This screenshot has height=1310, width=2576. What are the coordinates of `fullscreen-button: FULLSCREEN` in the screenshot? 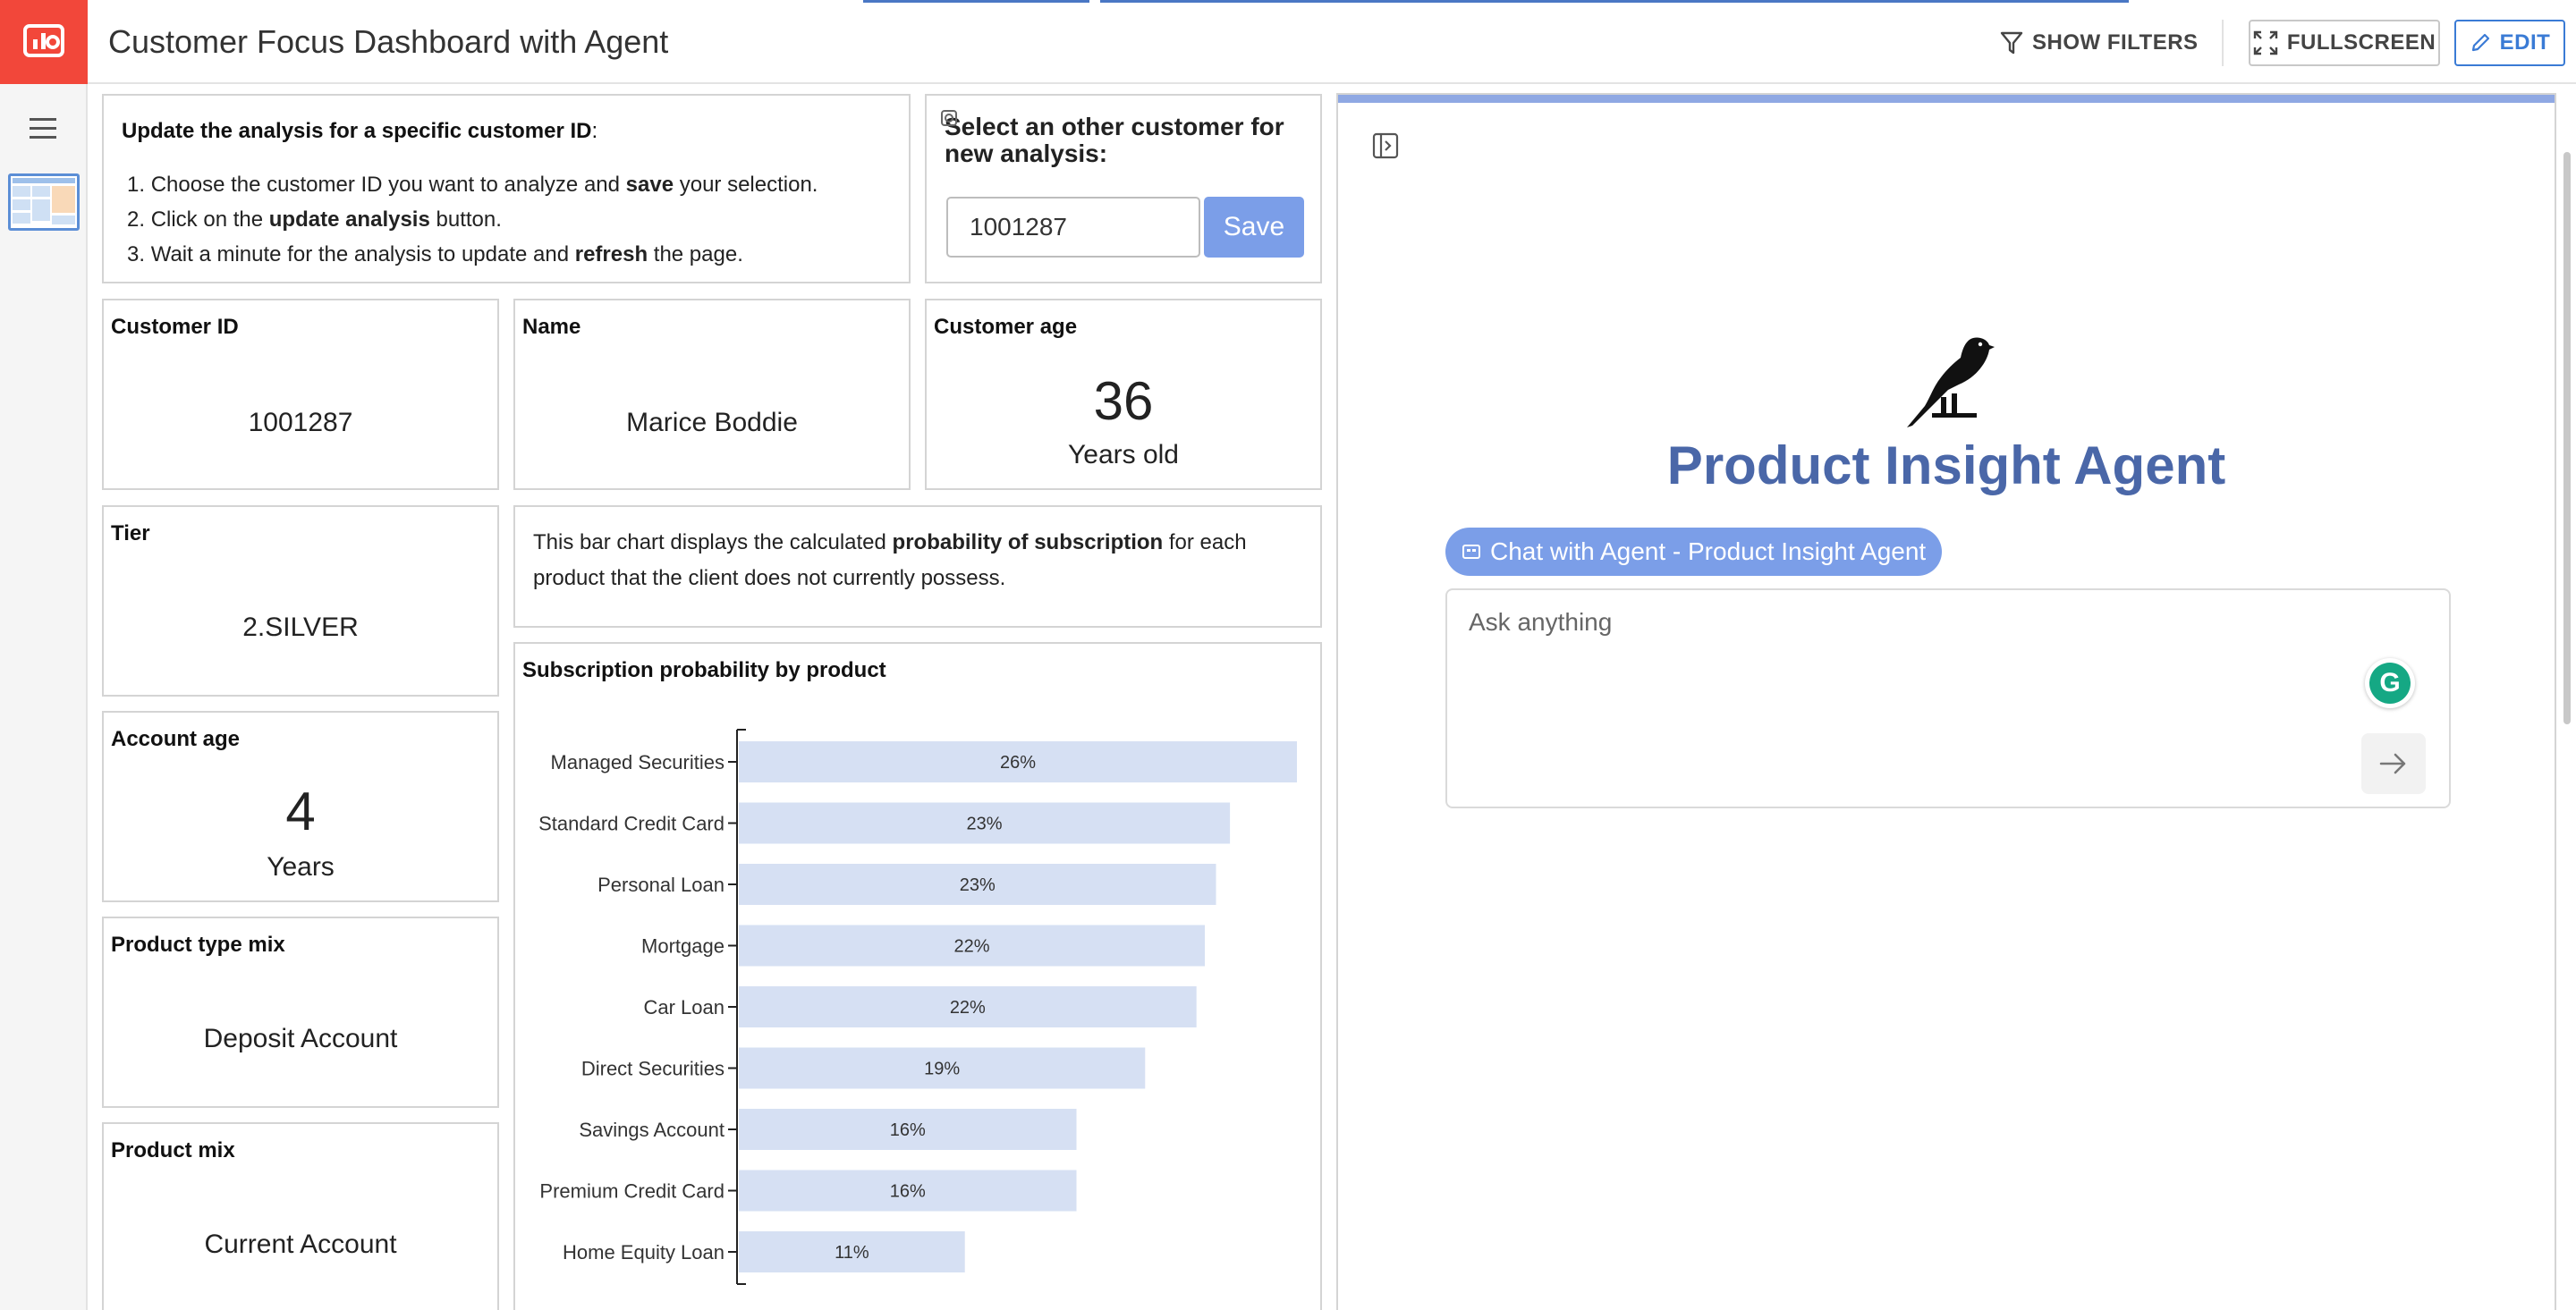 It's located at (2344, 43).